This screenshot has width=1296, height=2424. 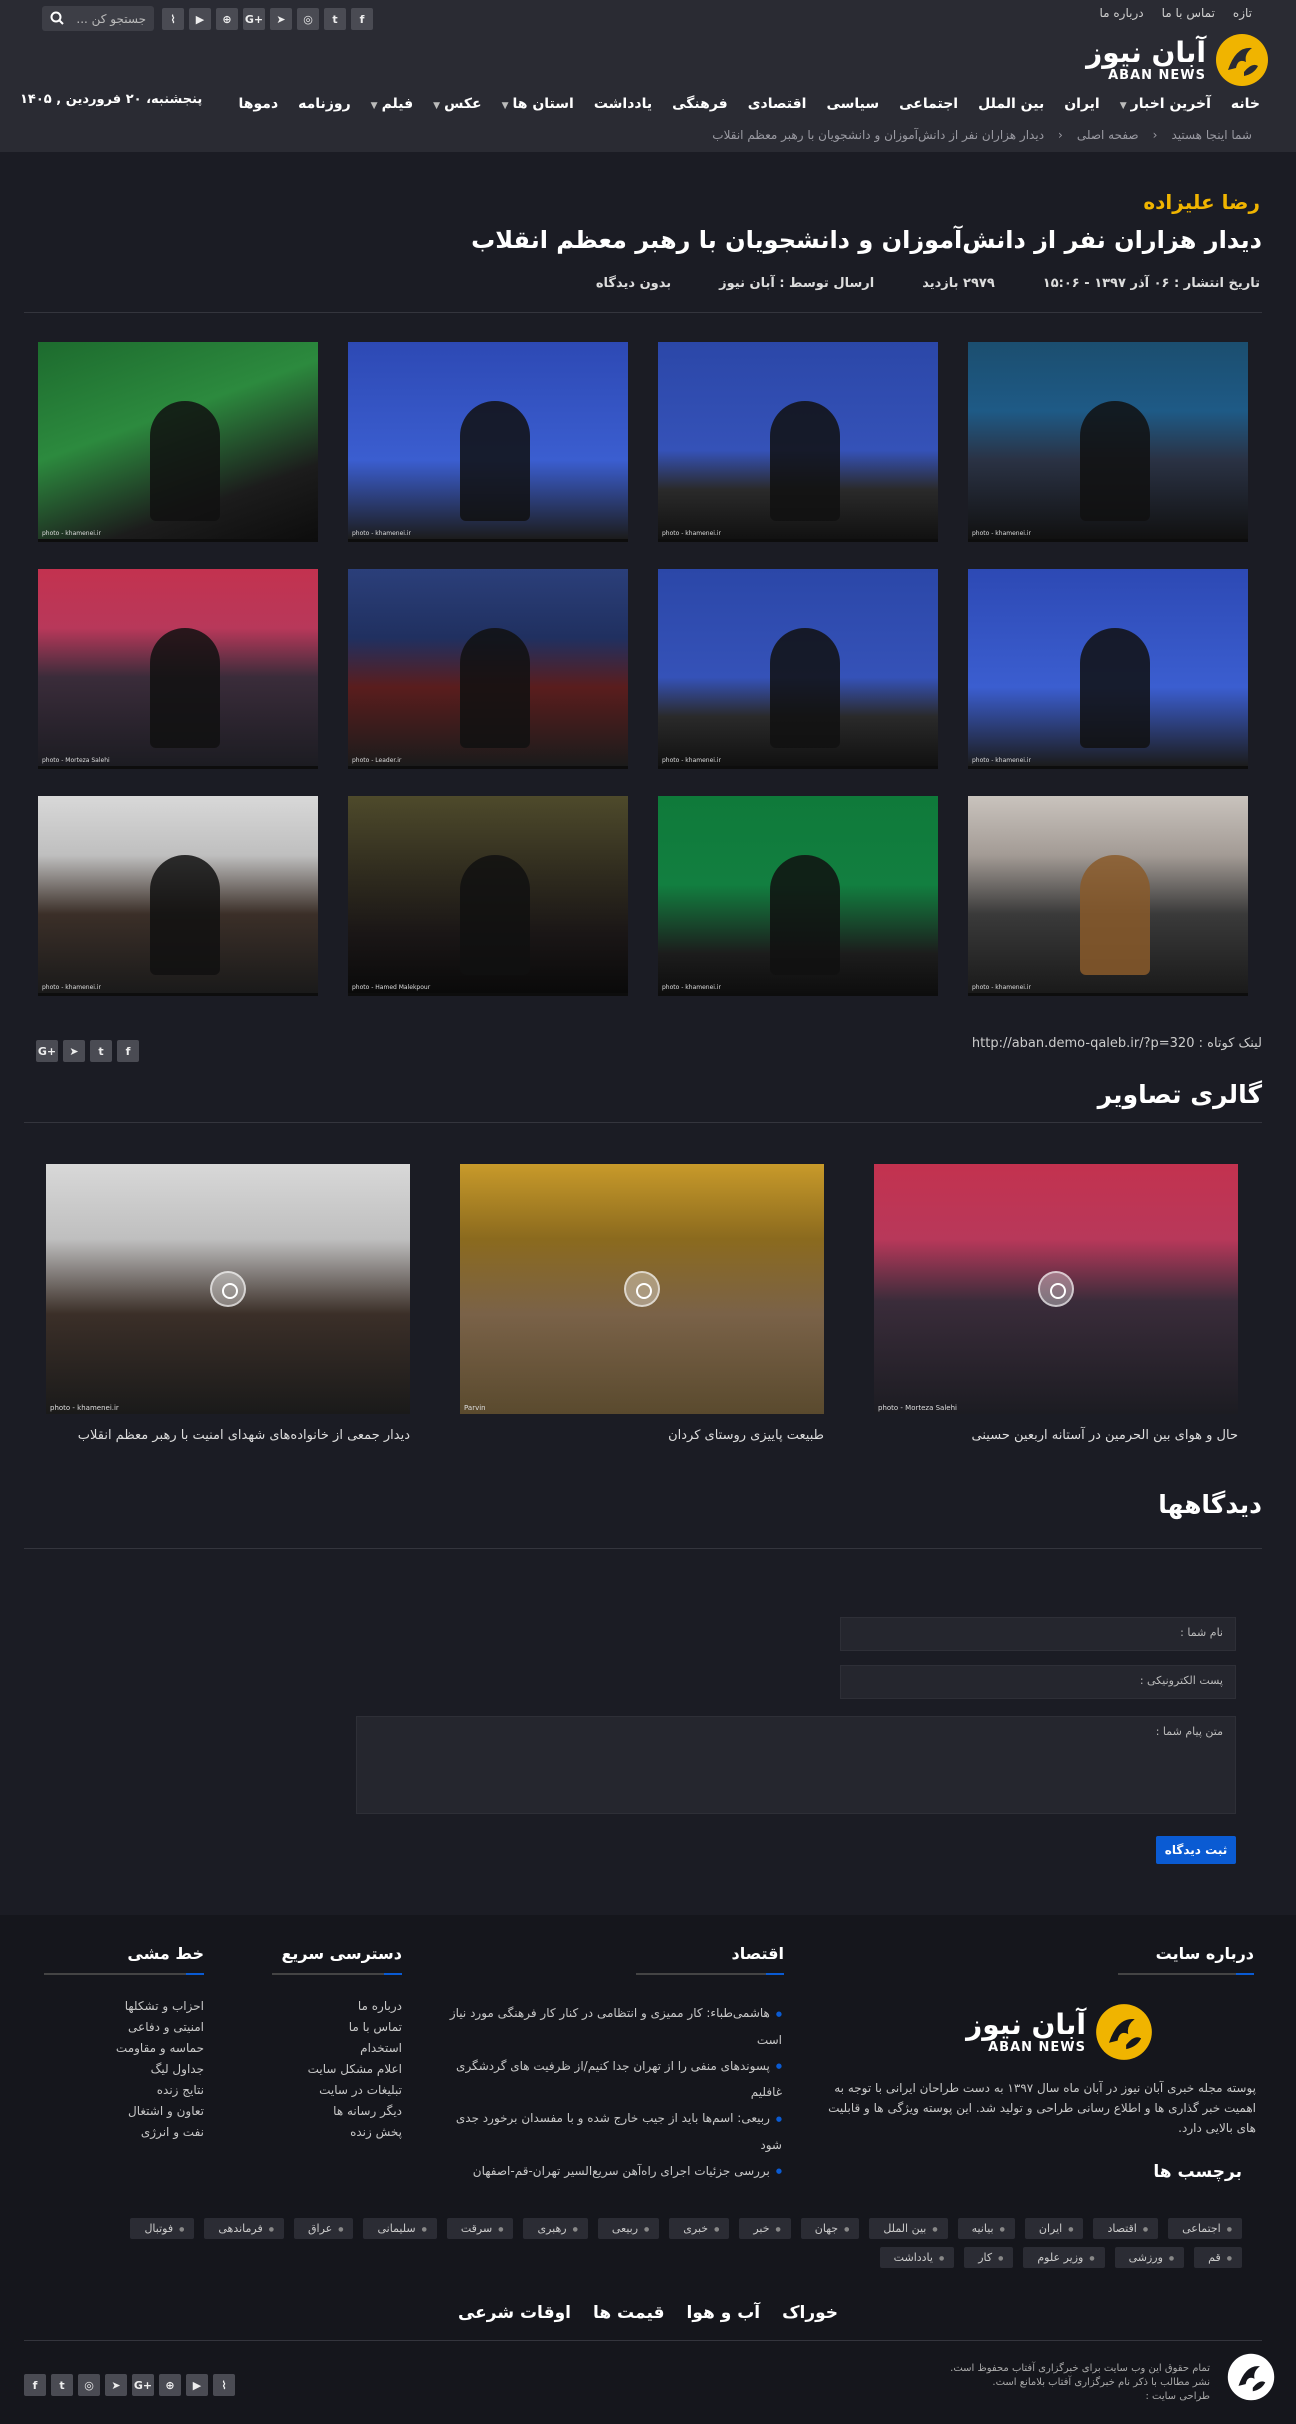 What do you see at coordinates (623, 104) in the screenshot?
I see `nav-notes: یادداشت` at bounding box center [623, 104].